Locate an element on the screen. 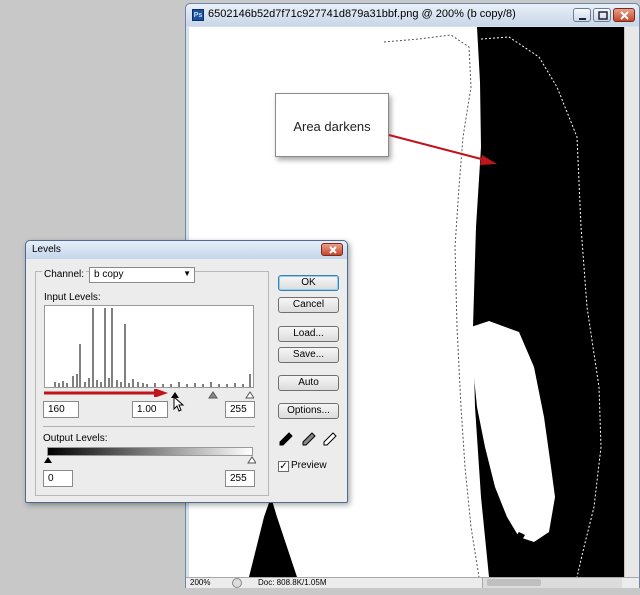 The width and height of the screenshot is (640, 595). output-black-field: 0 is located at coordinates (58, 478).